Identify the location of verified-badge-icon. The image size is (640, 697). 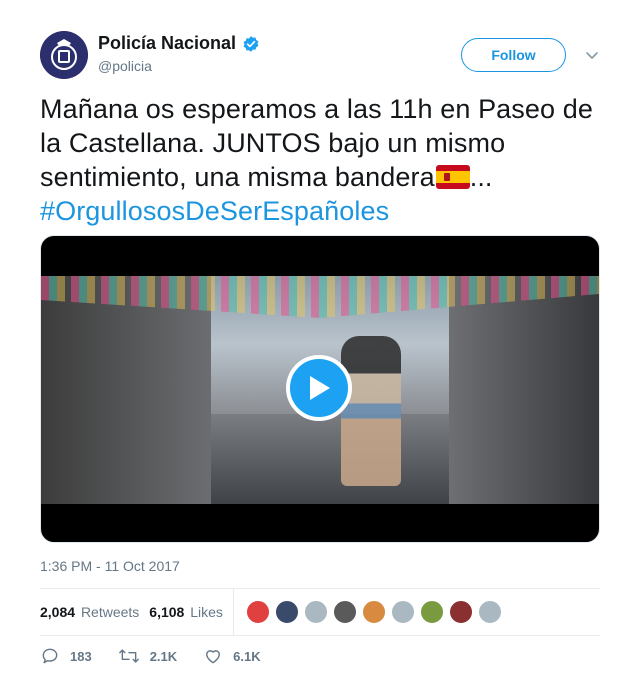
(251, 44).